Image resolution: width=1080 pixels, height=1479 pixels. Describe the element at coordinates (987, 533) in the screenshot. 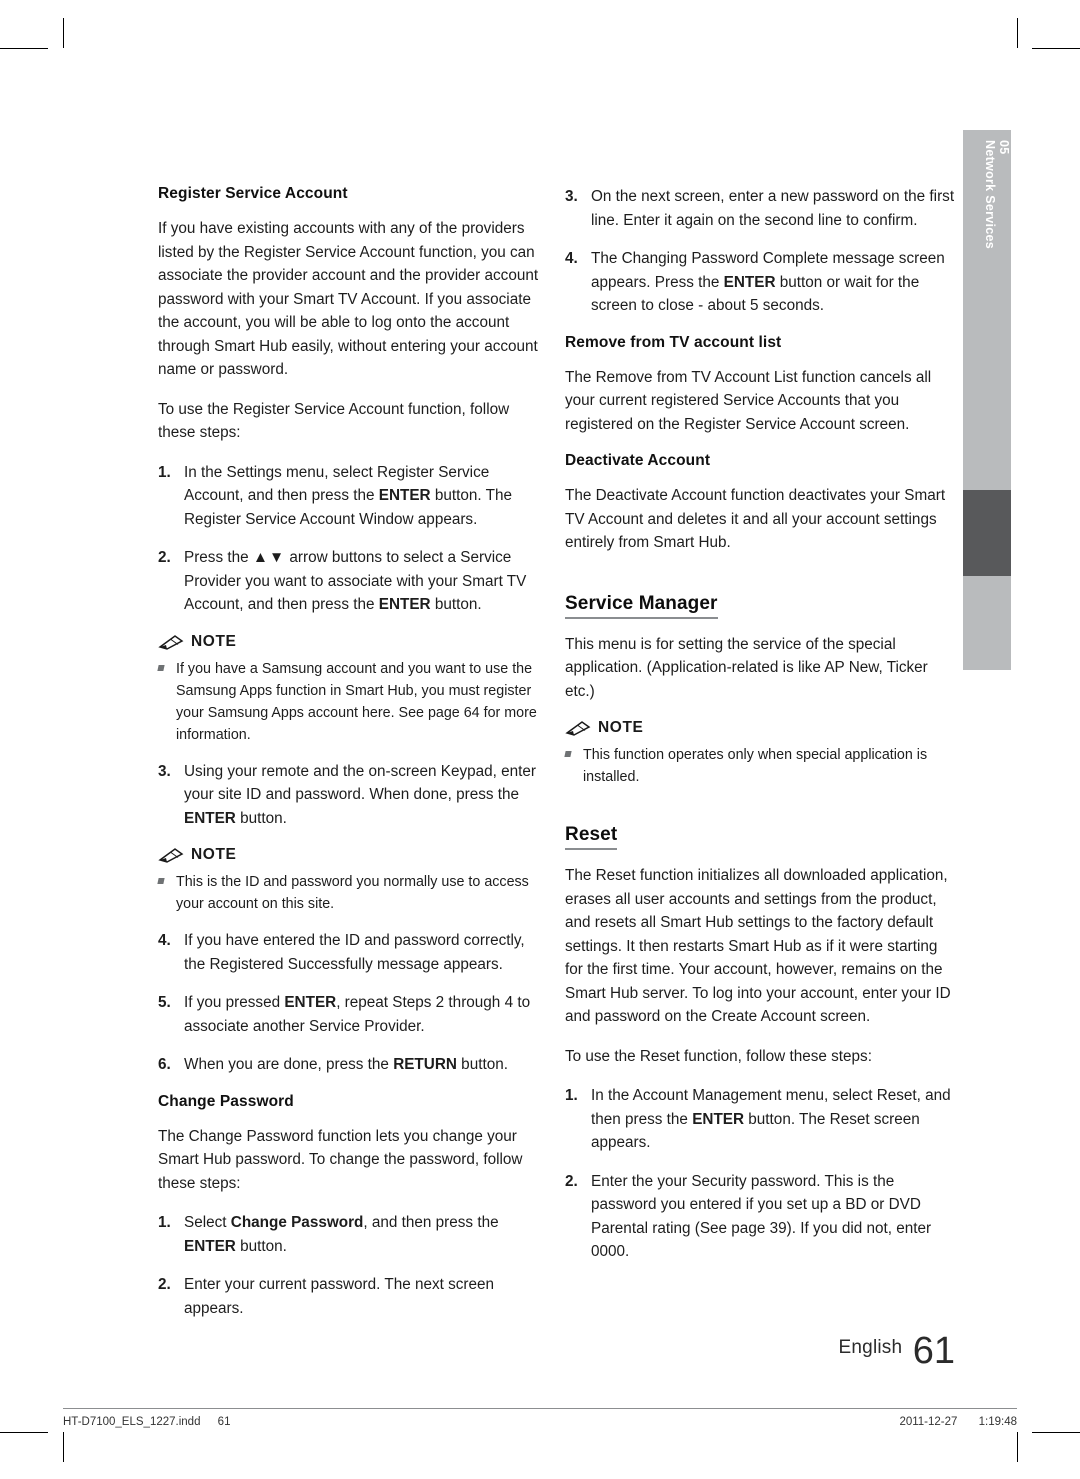

I see `chapter-tab-marker` at that location.